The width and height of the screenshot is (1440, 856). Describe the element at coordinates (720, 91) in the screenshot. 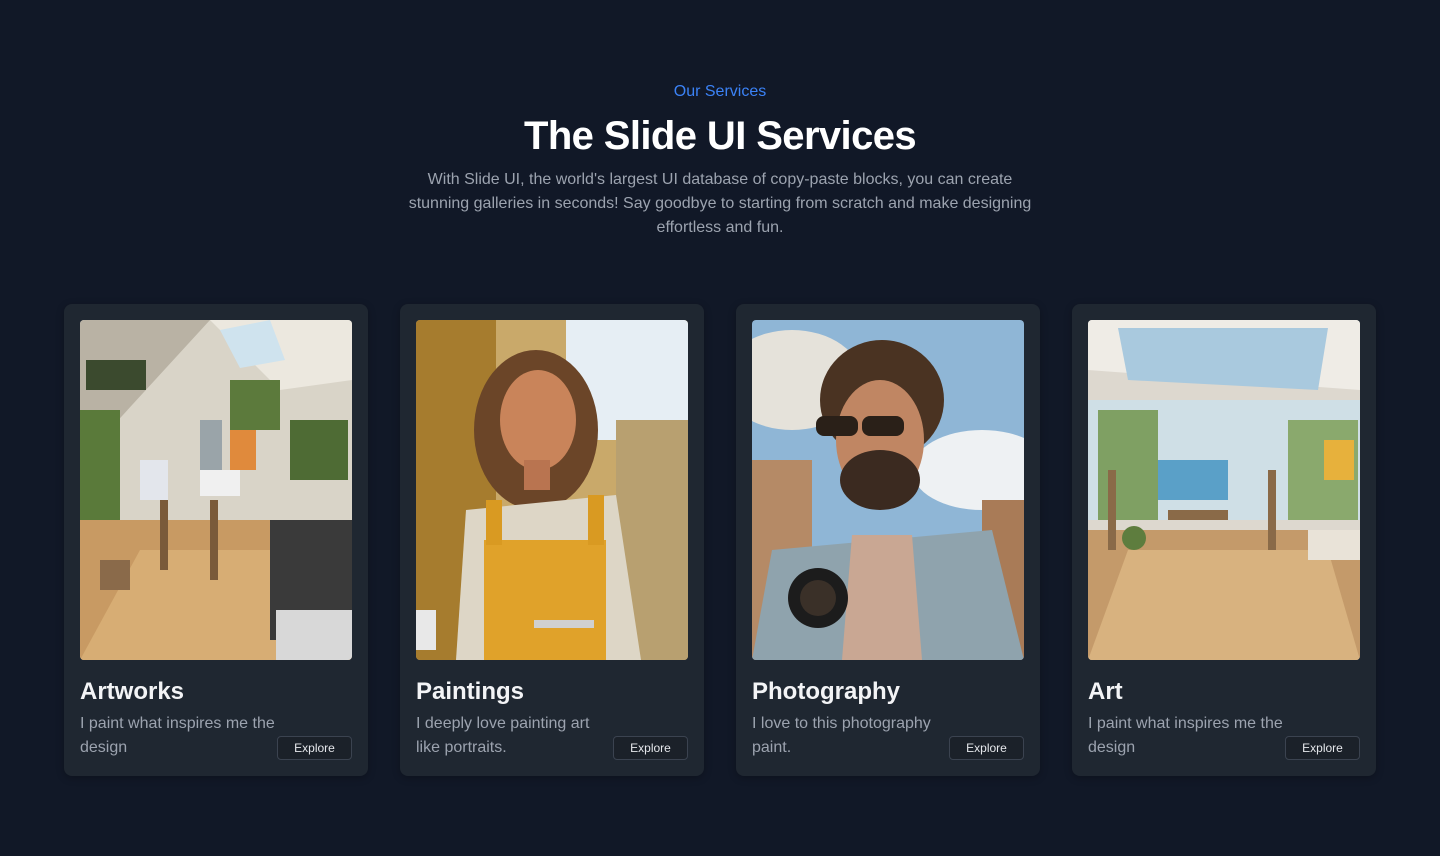

I see `section-eyebrow: Our Services` at that location.